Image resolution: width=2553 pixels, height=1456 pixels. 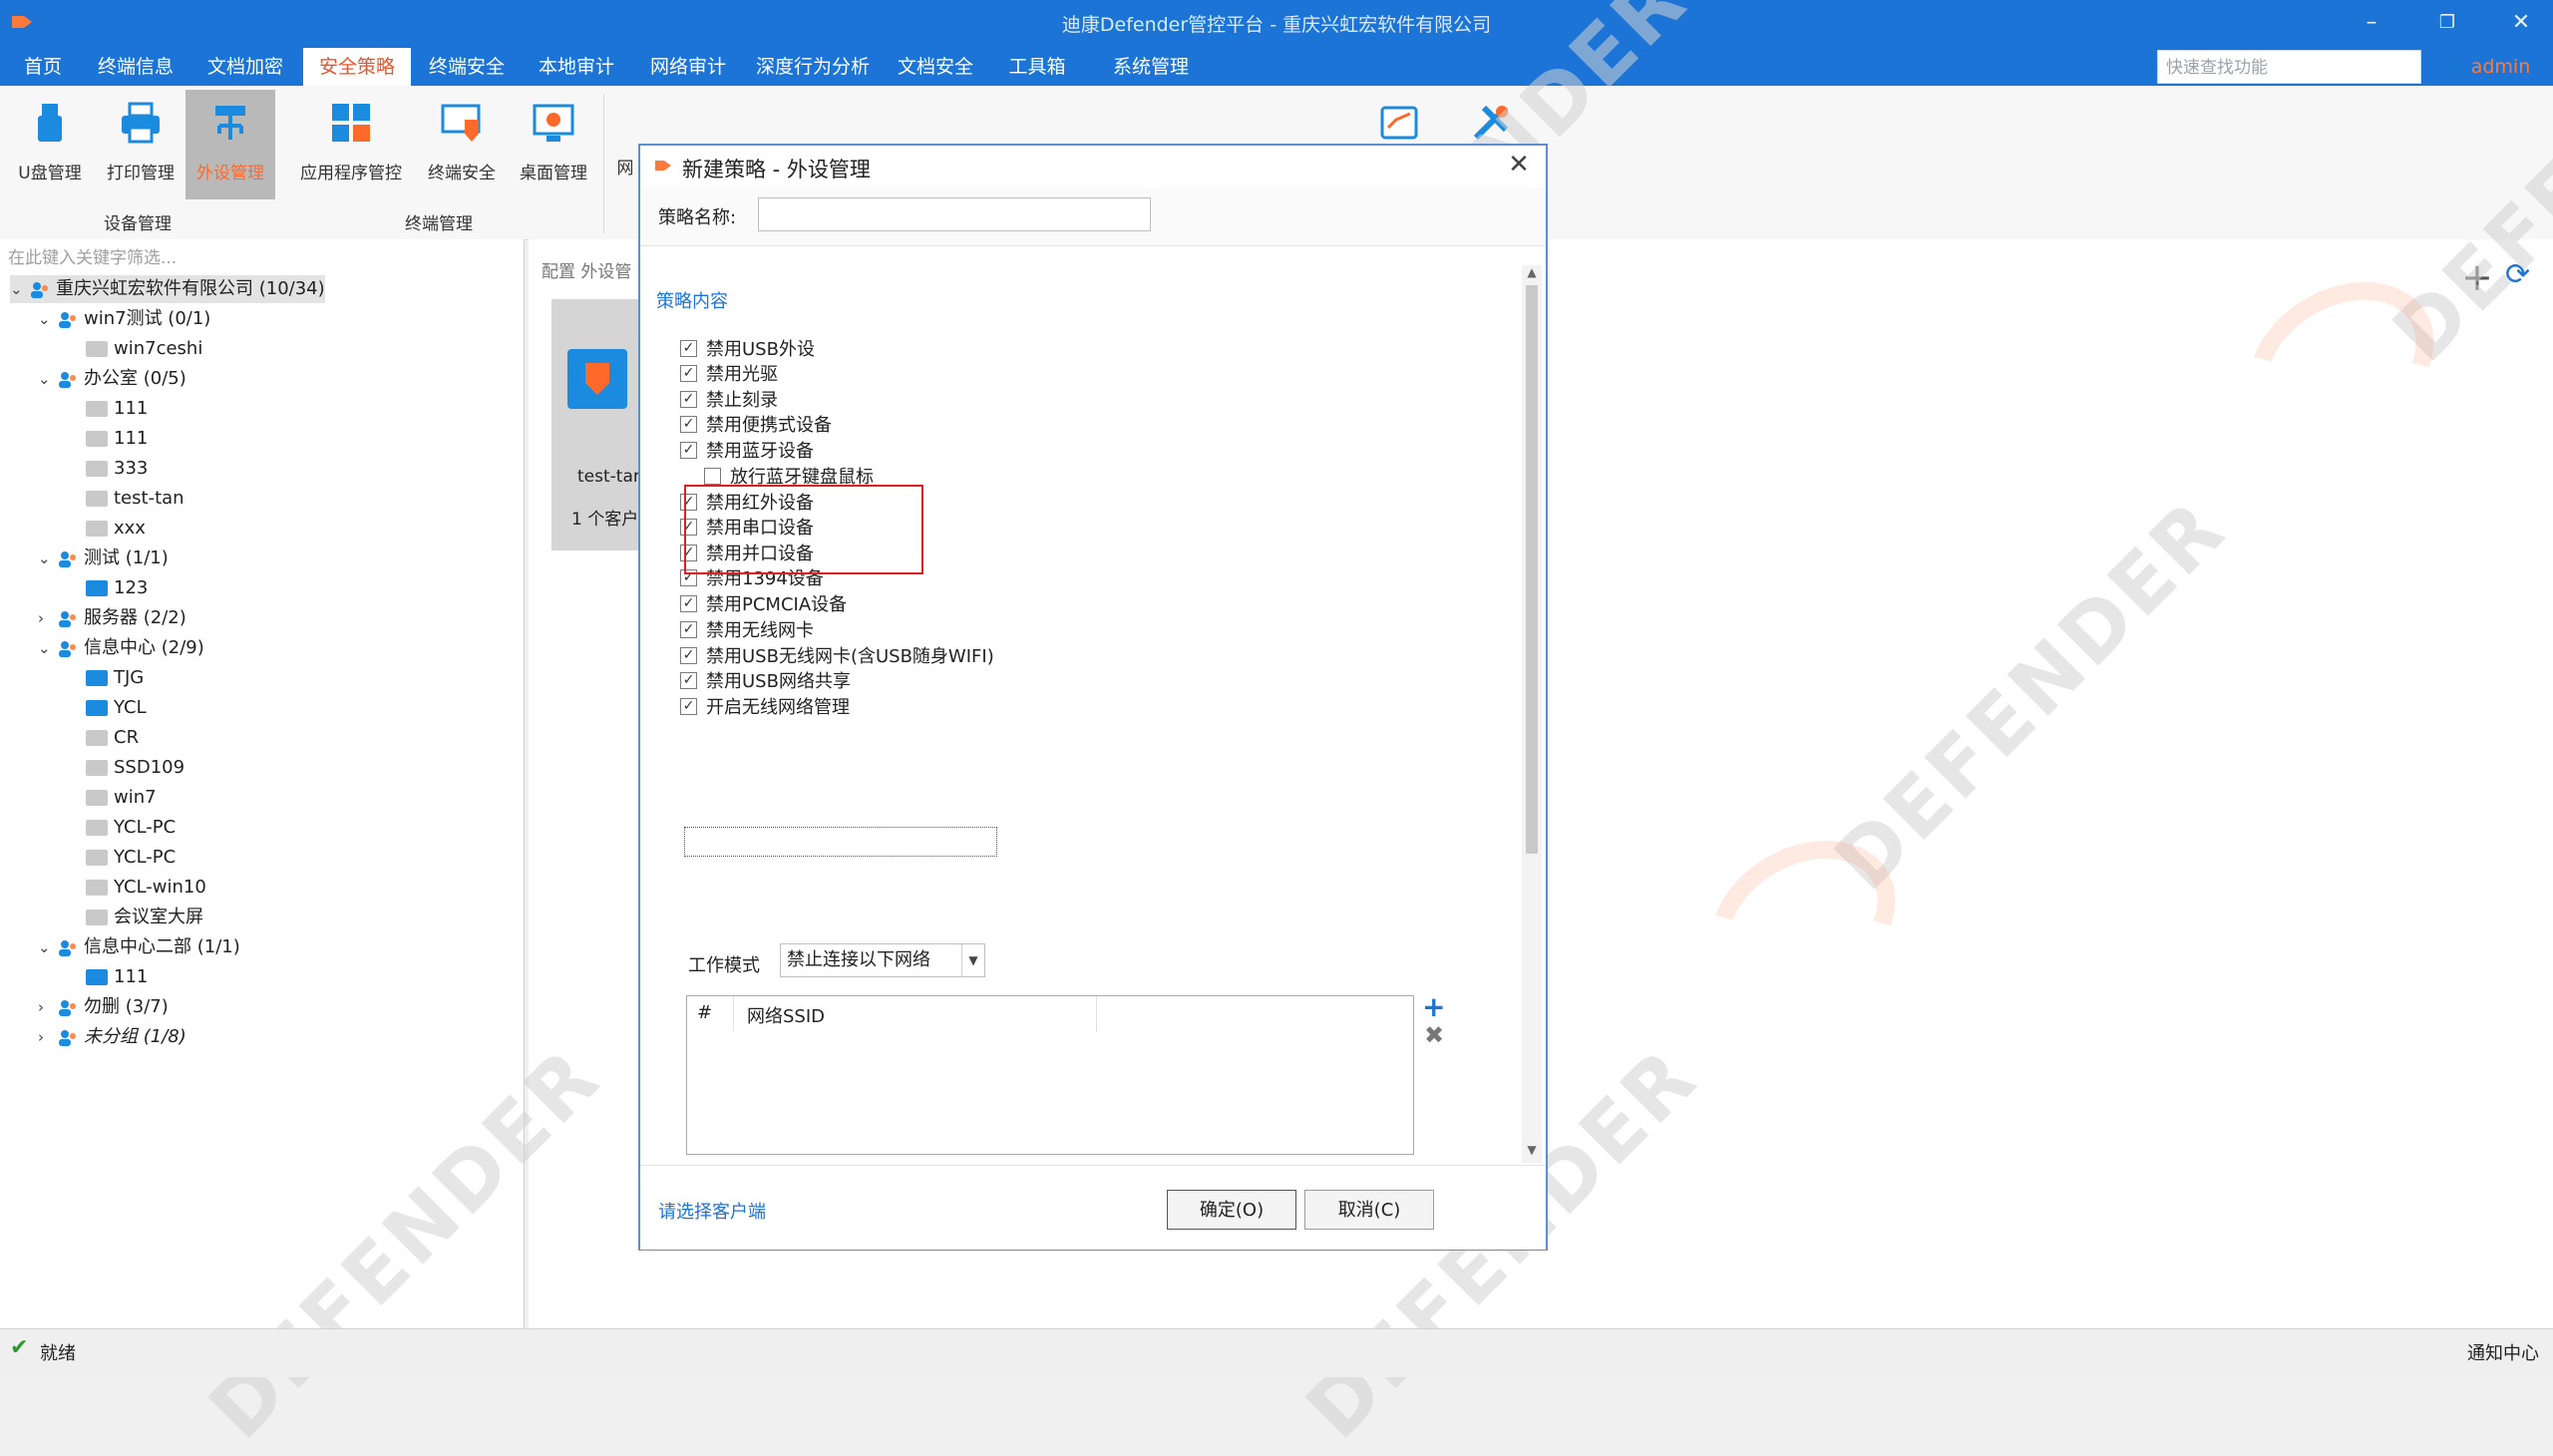 I want to click on menu-terminal-security: 终端安全, so click(x=467, y=67).